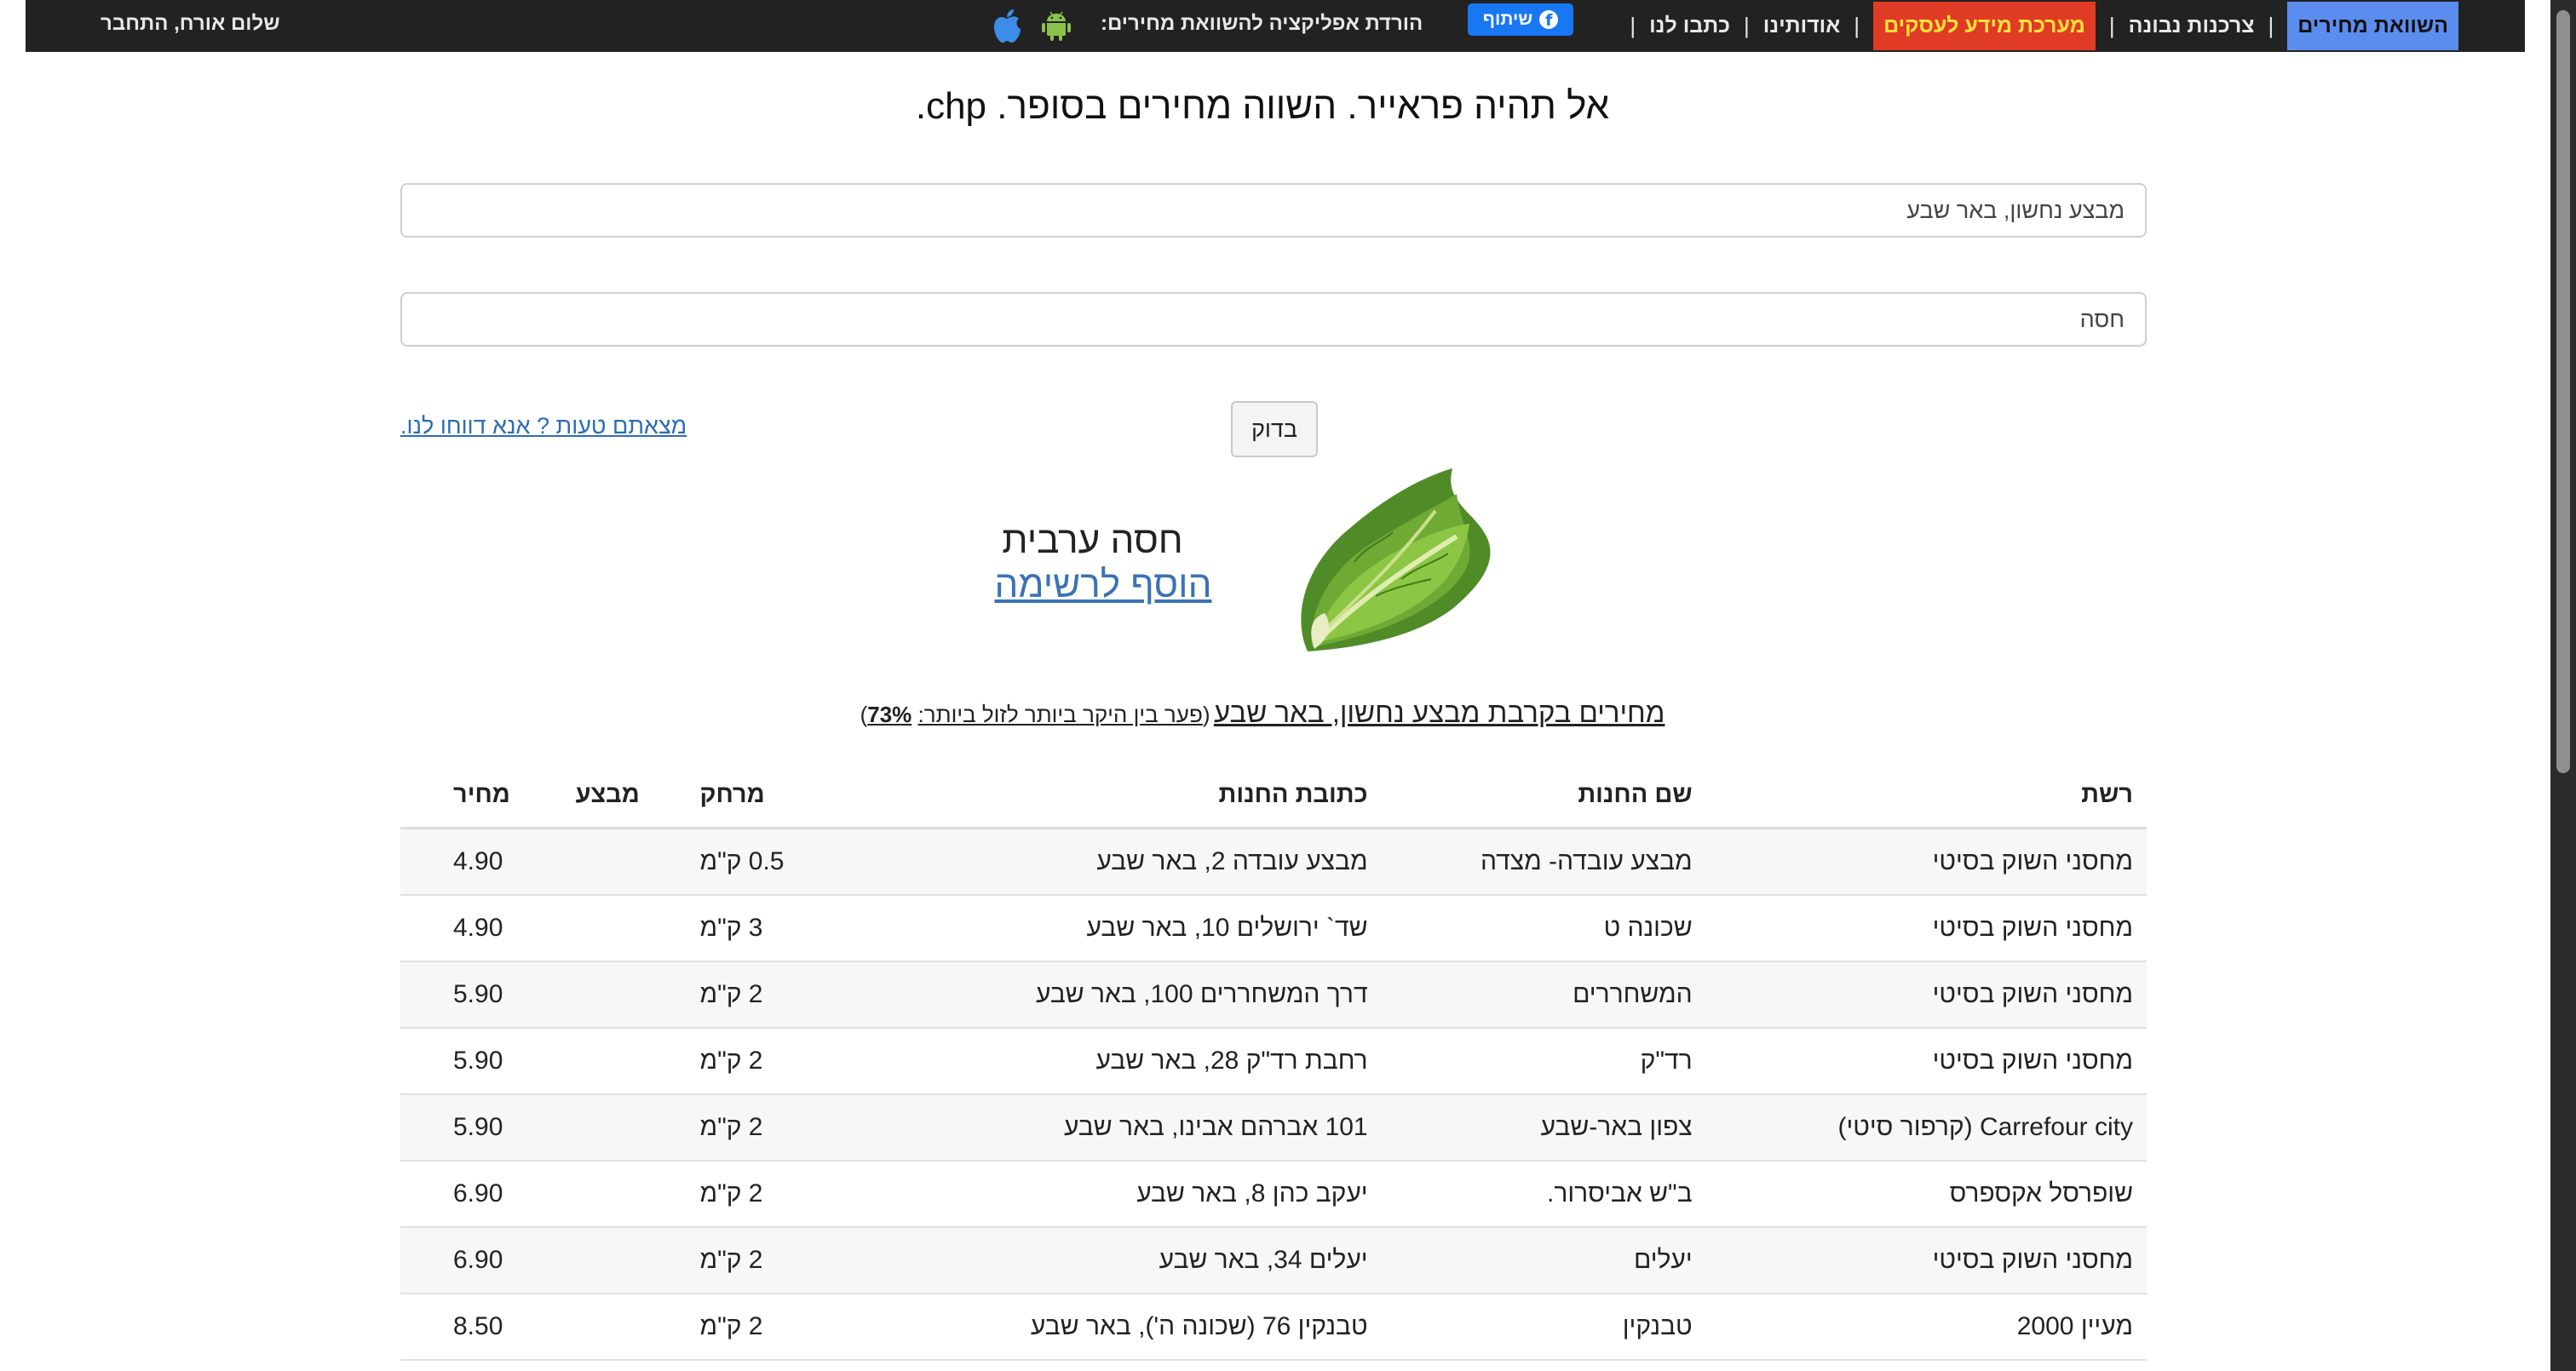 The image size is (2576, 1371). Describe the element at coordinates (1116, 795) in the screenshot. I see `header-address: כתובת החנות` at that location.